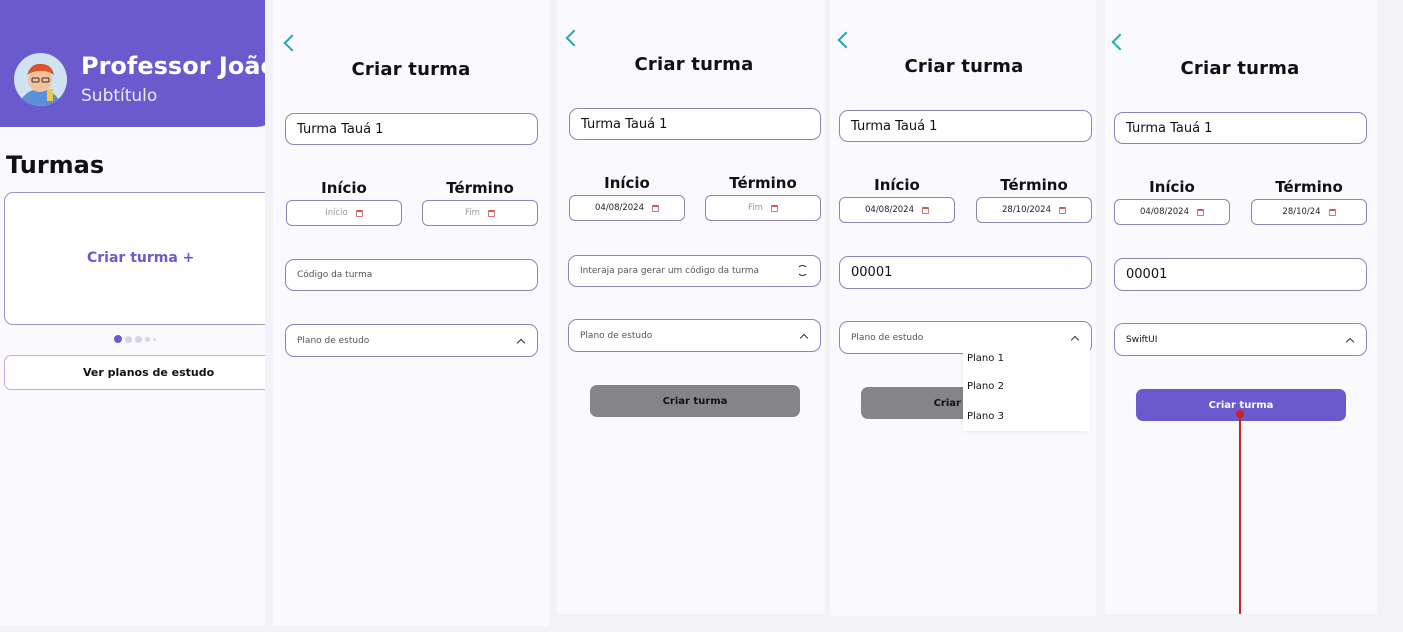  I want to click on study-plans-button: Ver planos de estudo, so click(134, 372).